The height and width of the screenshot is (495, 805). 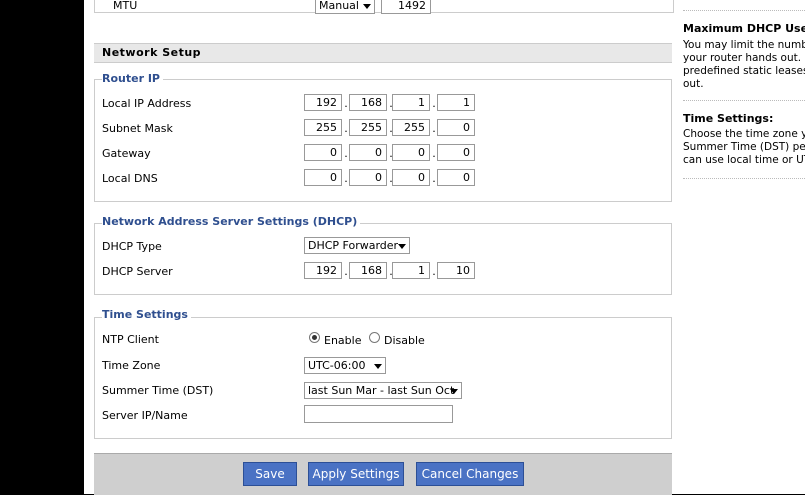 I want to click on help-dhcp-line: your router hands out. 0, so click(x=744, y=58).